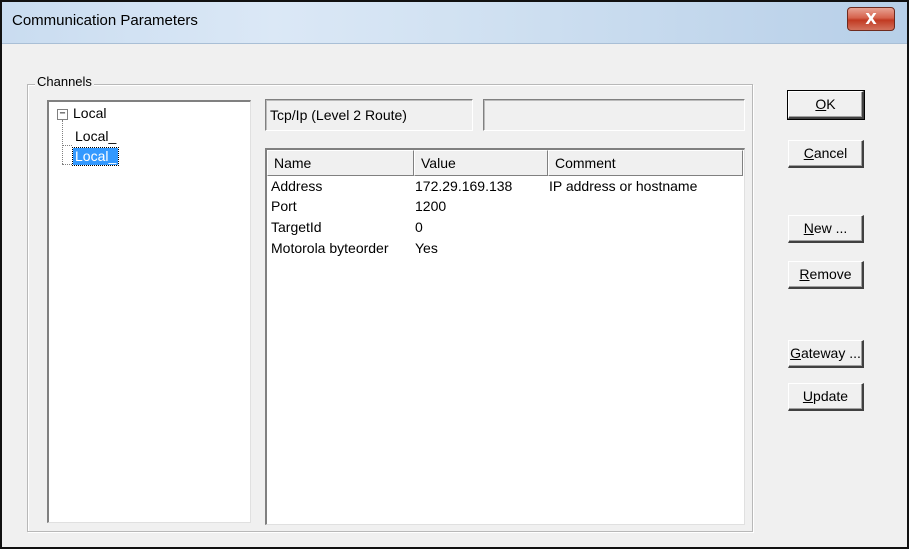 The image size is (909, 549). I want to click on close-icon: X, so click(871, 19).